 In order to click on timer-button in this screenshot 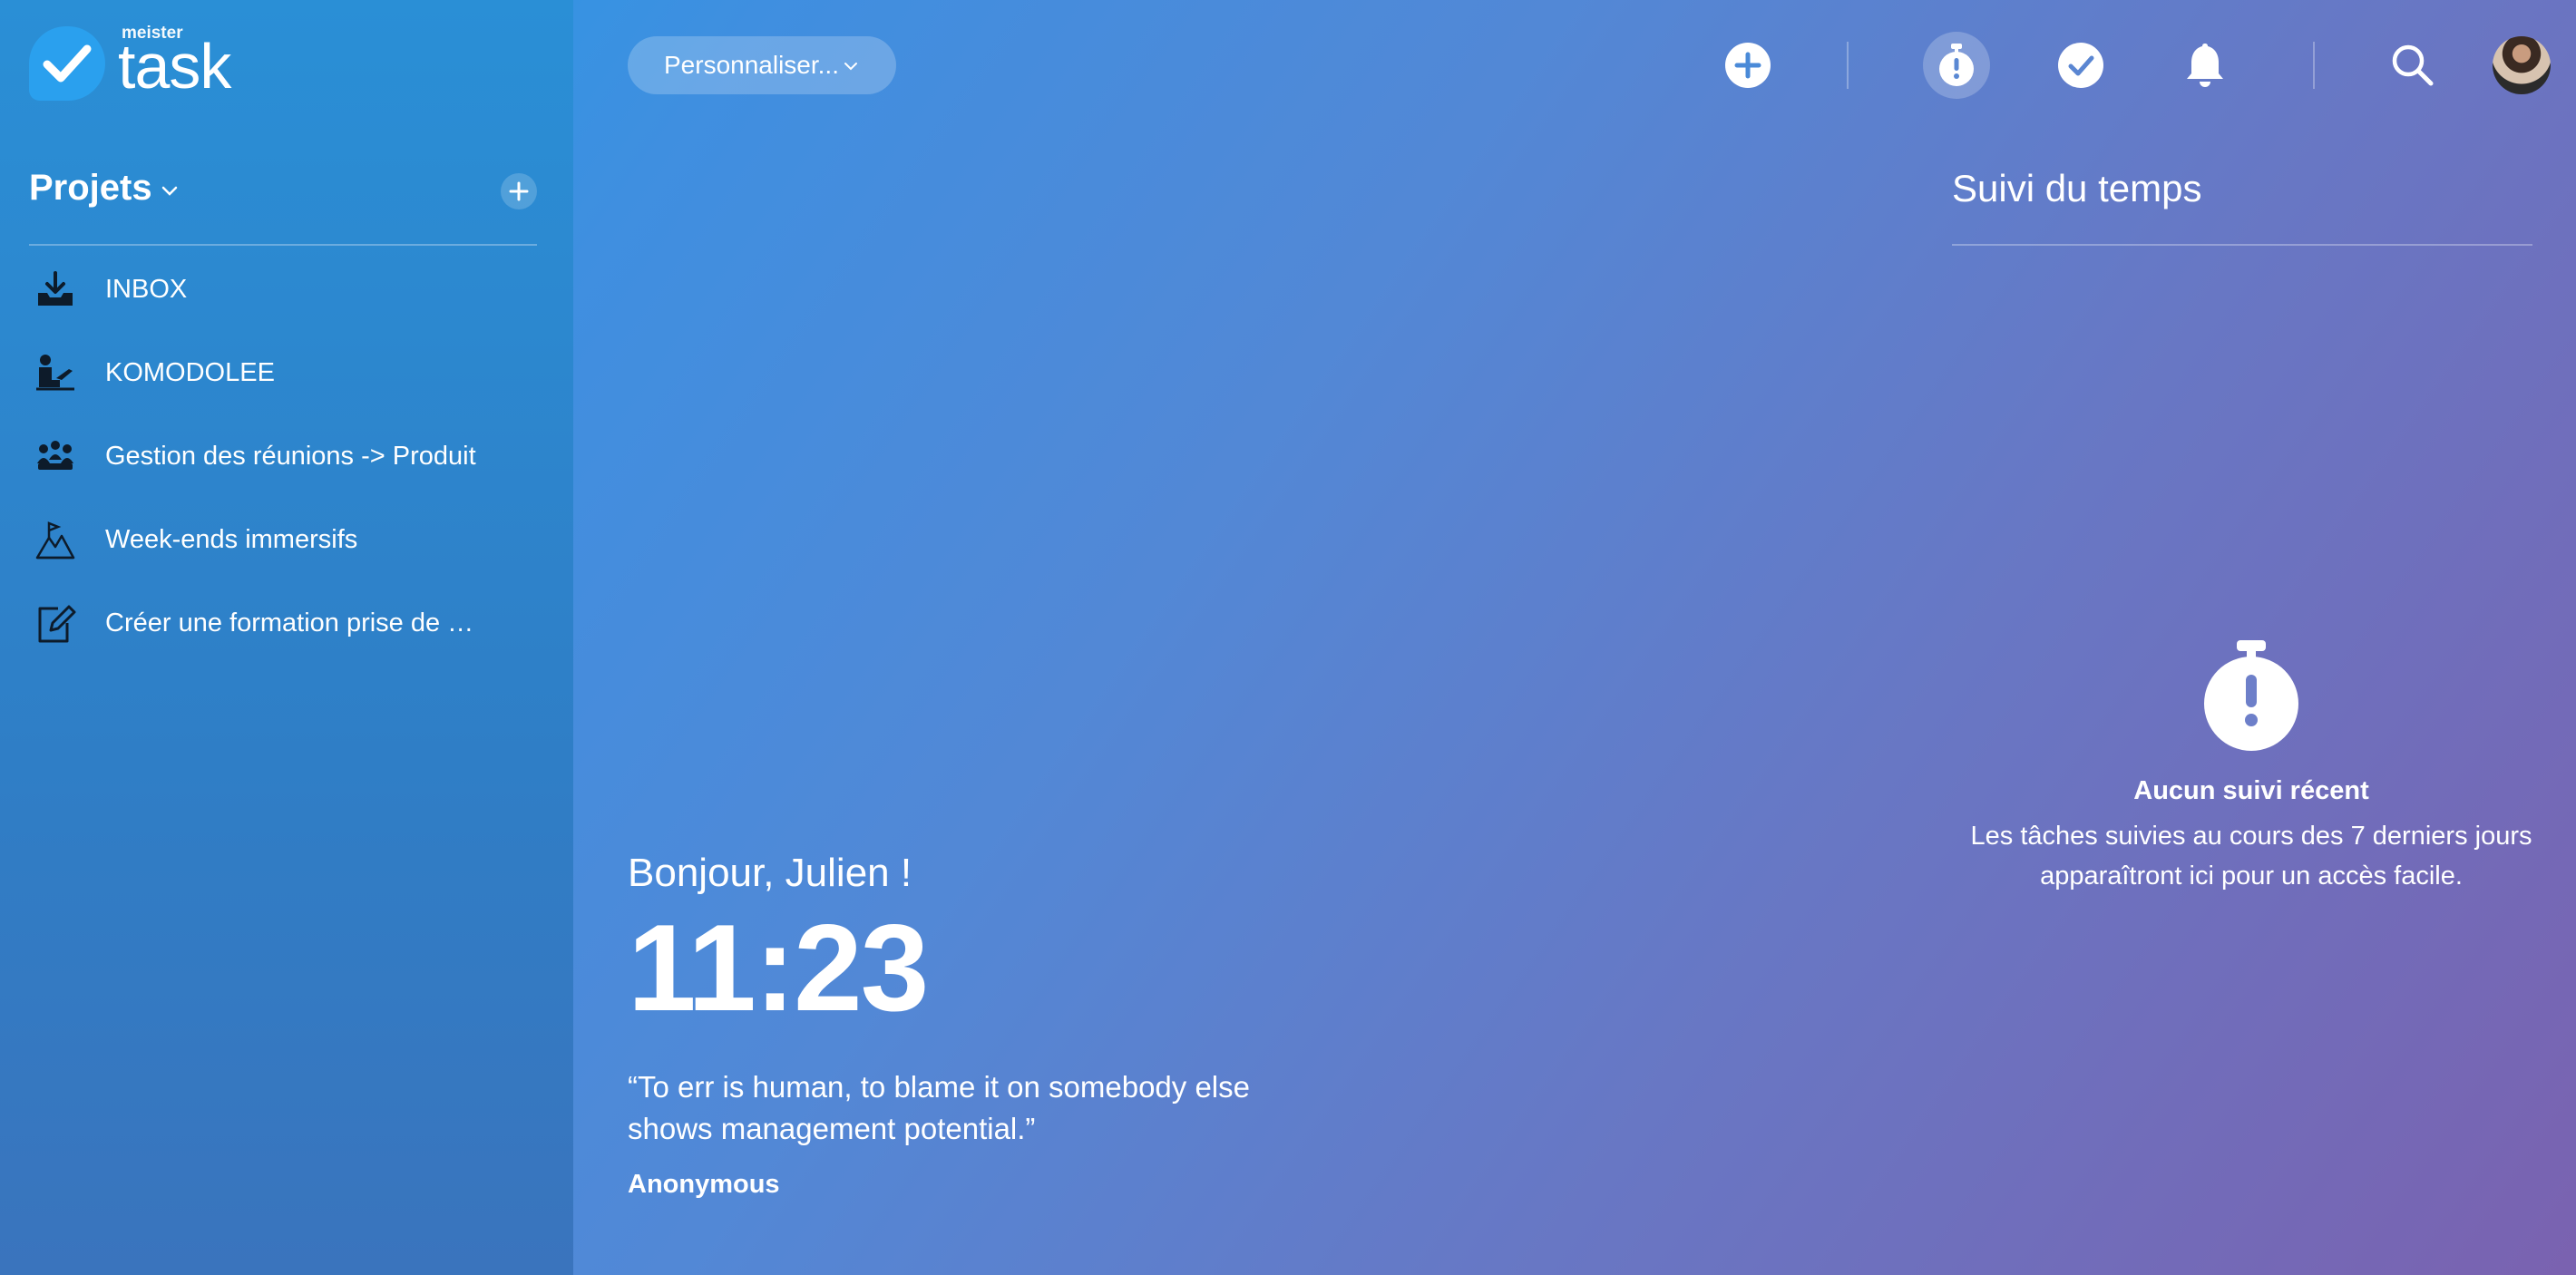, I will do `click(1956, 65)`.